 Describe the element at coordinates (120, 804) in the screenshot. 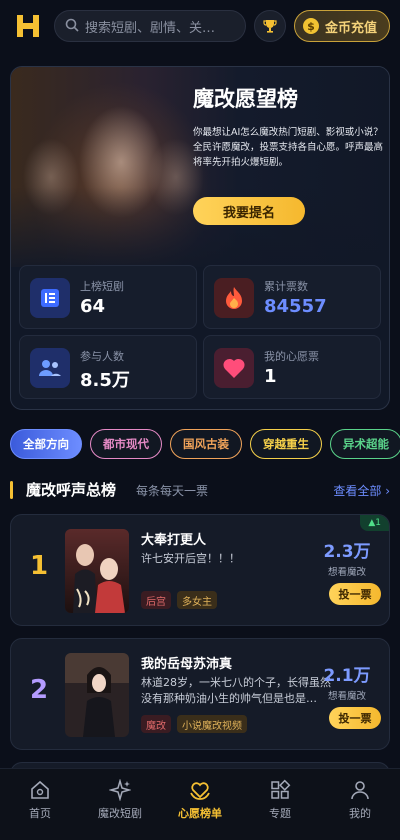

I see `nav-remix-dramas: 魔改短剧` at that location.